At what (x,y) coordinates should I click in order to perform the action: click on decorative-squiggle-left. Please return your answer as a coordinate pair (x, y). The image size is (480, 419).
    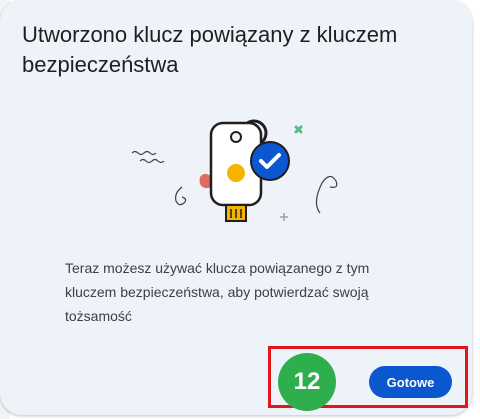
    Looking at the image, I should click on (144, 153).